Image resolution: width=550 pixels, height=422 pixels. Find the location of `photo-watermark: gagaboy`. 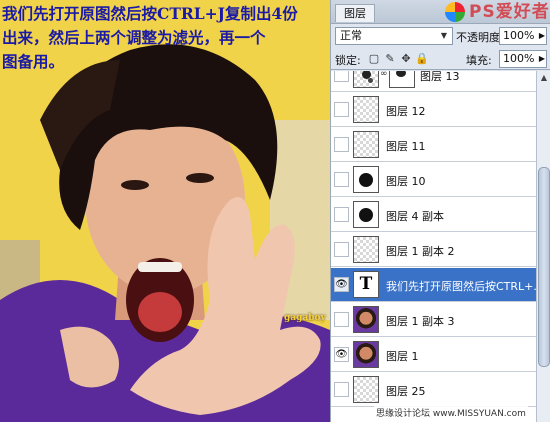

photo-watermark: gagaboy is located at coordinates (305, 318).